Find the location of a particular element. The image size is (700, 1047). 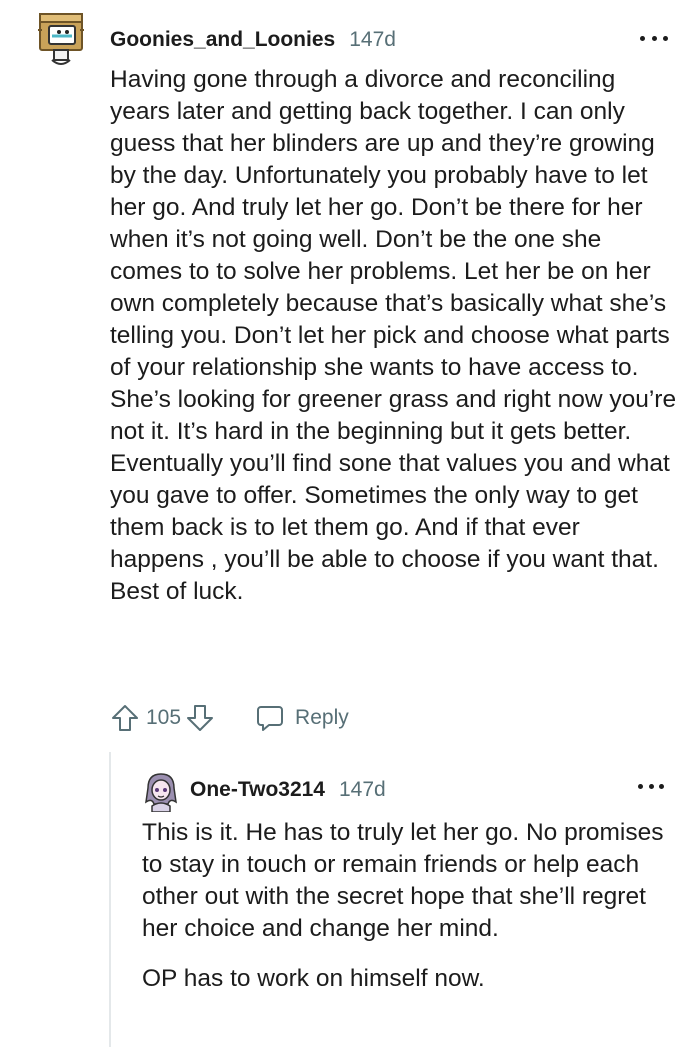

username: One-Two3214 is located at coordinates (257, 790).